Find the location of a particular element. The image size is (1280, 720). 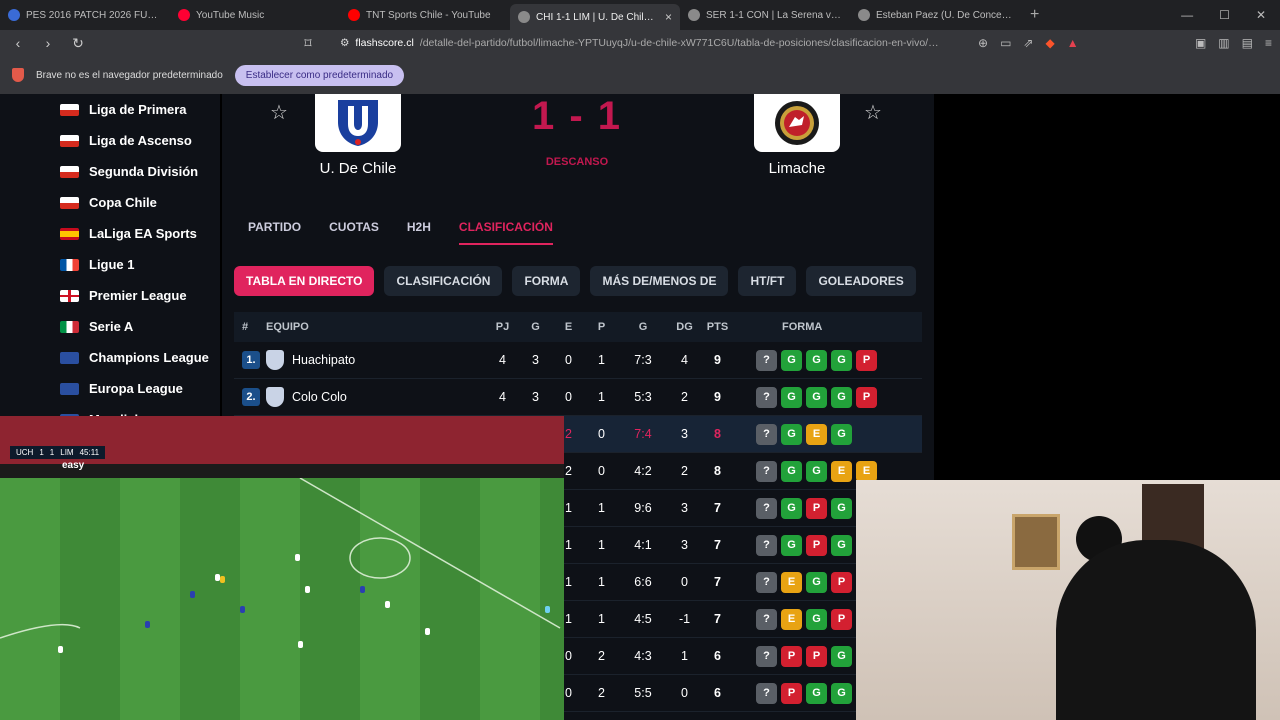

minimize-icon: — is located at coordinates (1187, 15).